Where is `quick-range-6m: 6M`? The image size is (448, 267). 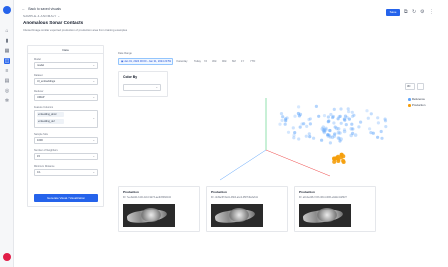 quick-range-6m: 6M is located at coordinates (234, 61).